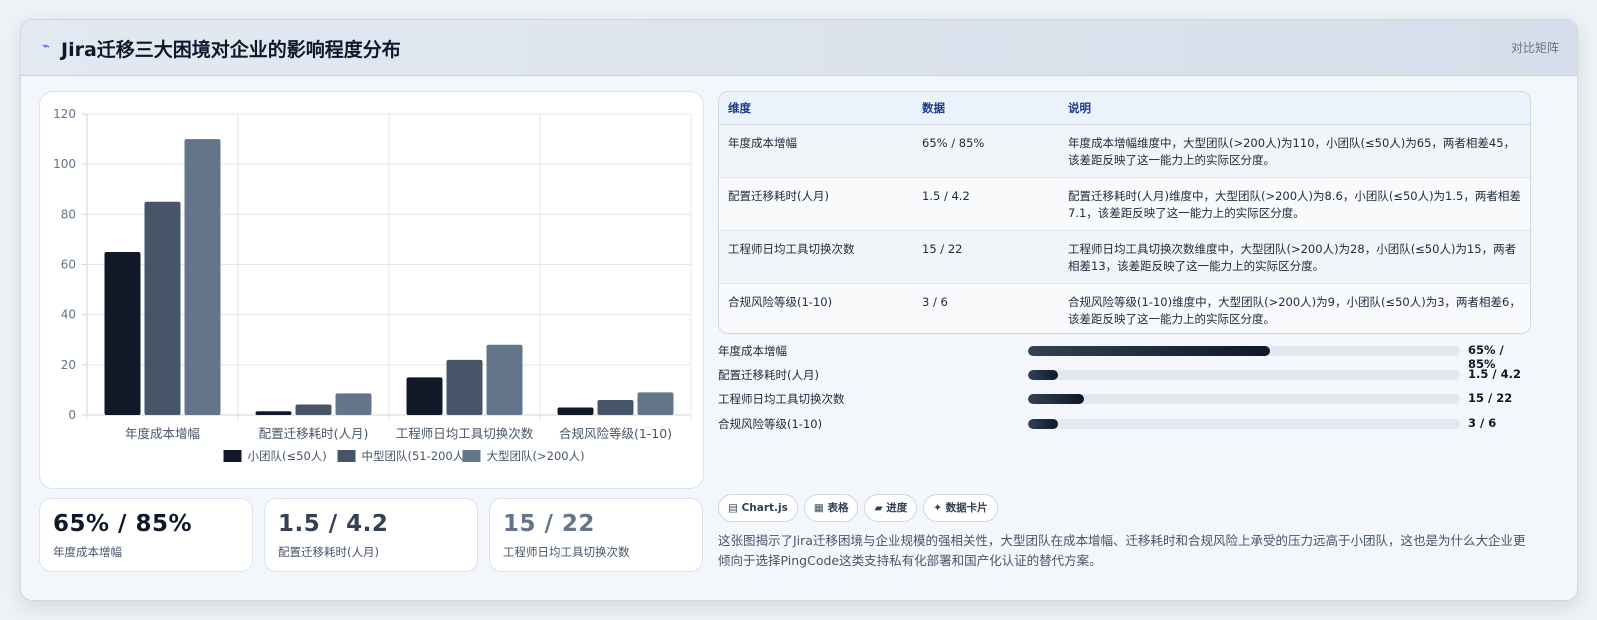 The image size is (1597, 620). Describe the element at coordinates (68, 214) in the screenshot. I see `y-tick-label: 80` at that location.